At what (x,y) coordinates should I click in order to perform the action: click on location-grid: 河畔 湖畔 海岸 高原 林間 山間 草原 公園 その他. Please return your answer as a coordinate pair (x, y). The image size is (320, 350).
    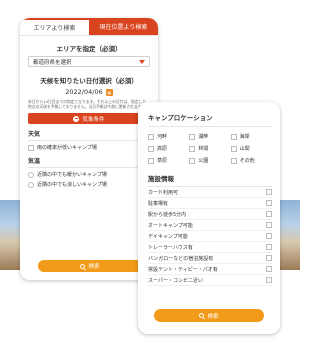
    Looking at the image, I should click on (210, 148).